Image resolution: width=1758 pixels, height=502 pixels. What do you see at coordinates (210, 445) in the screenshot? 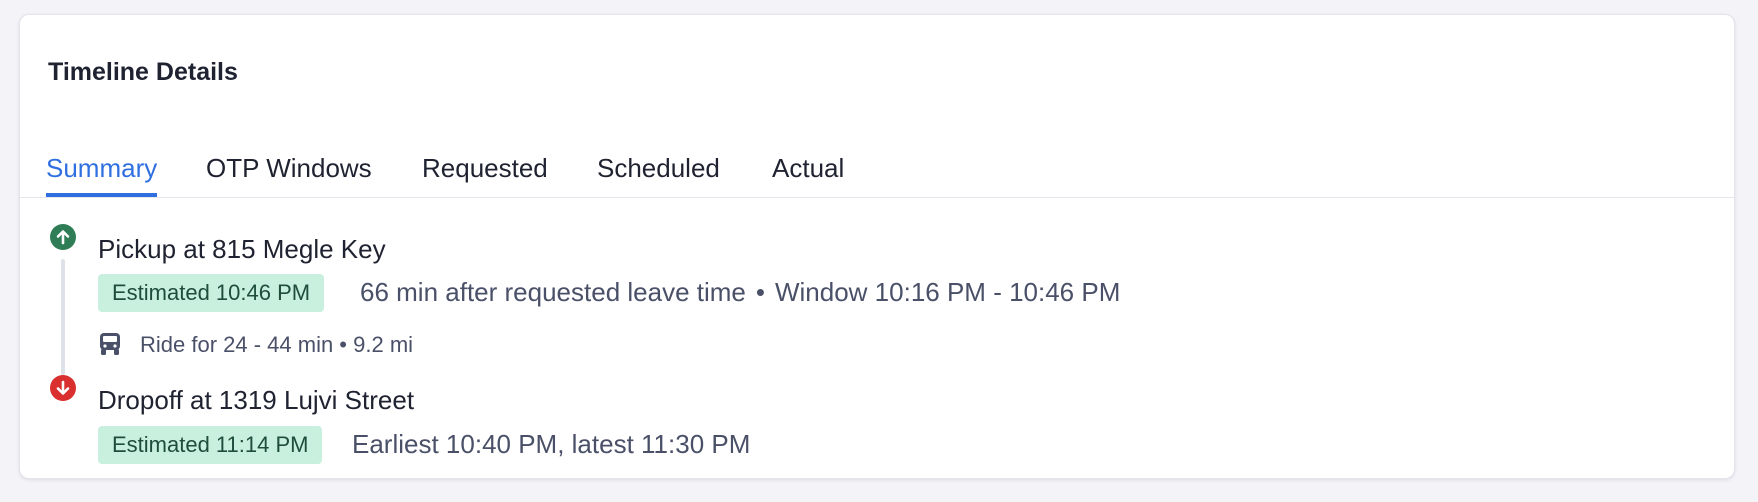
I see `dropoff-estimate-badge: Estimated 11:14 PM` at bounding box center [210, 445].